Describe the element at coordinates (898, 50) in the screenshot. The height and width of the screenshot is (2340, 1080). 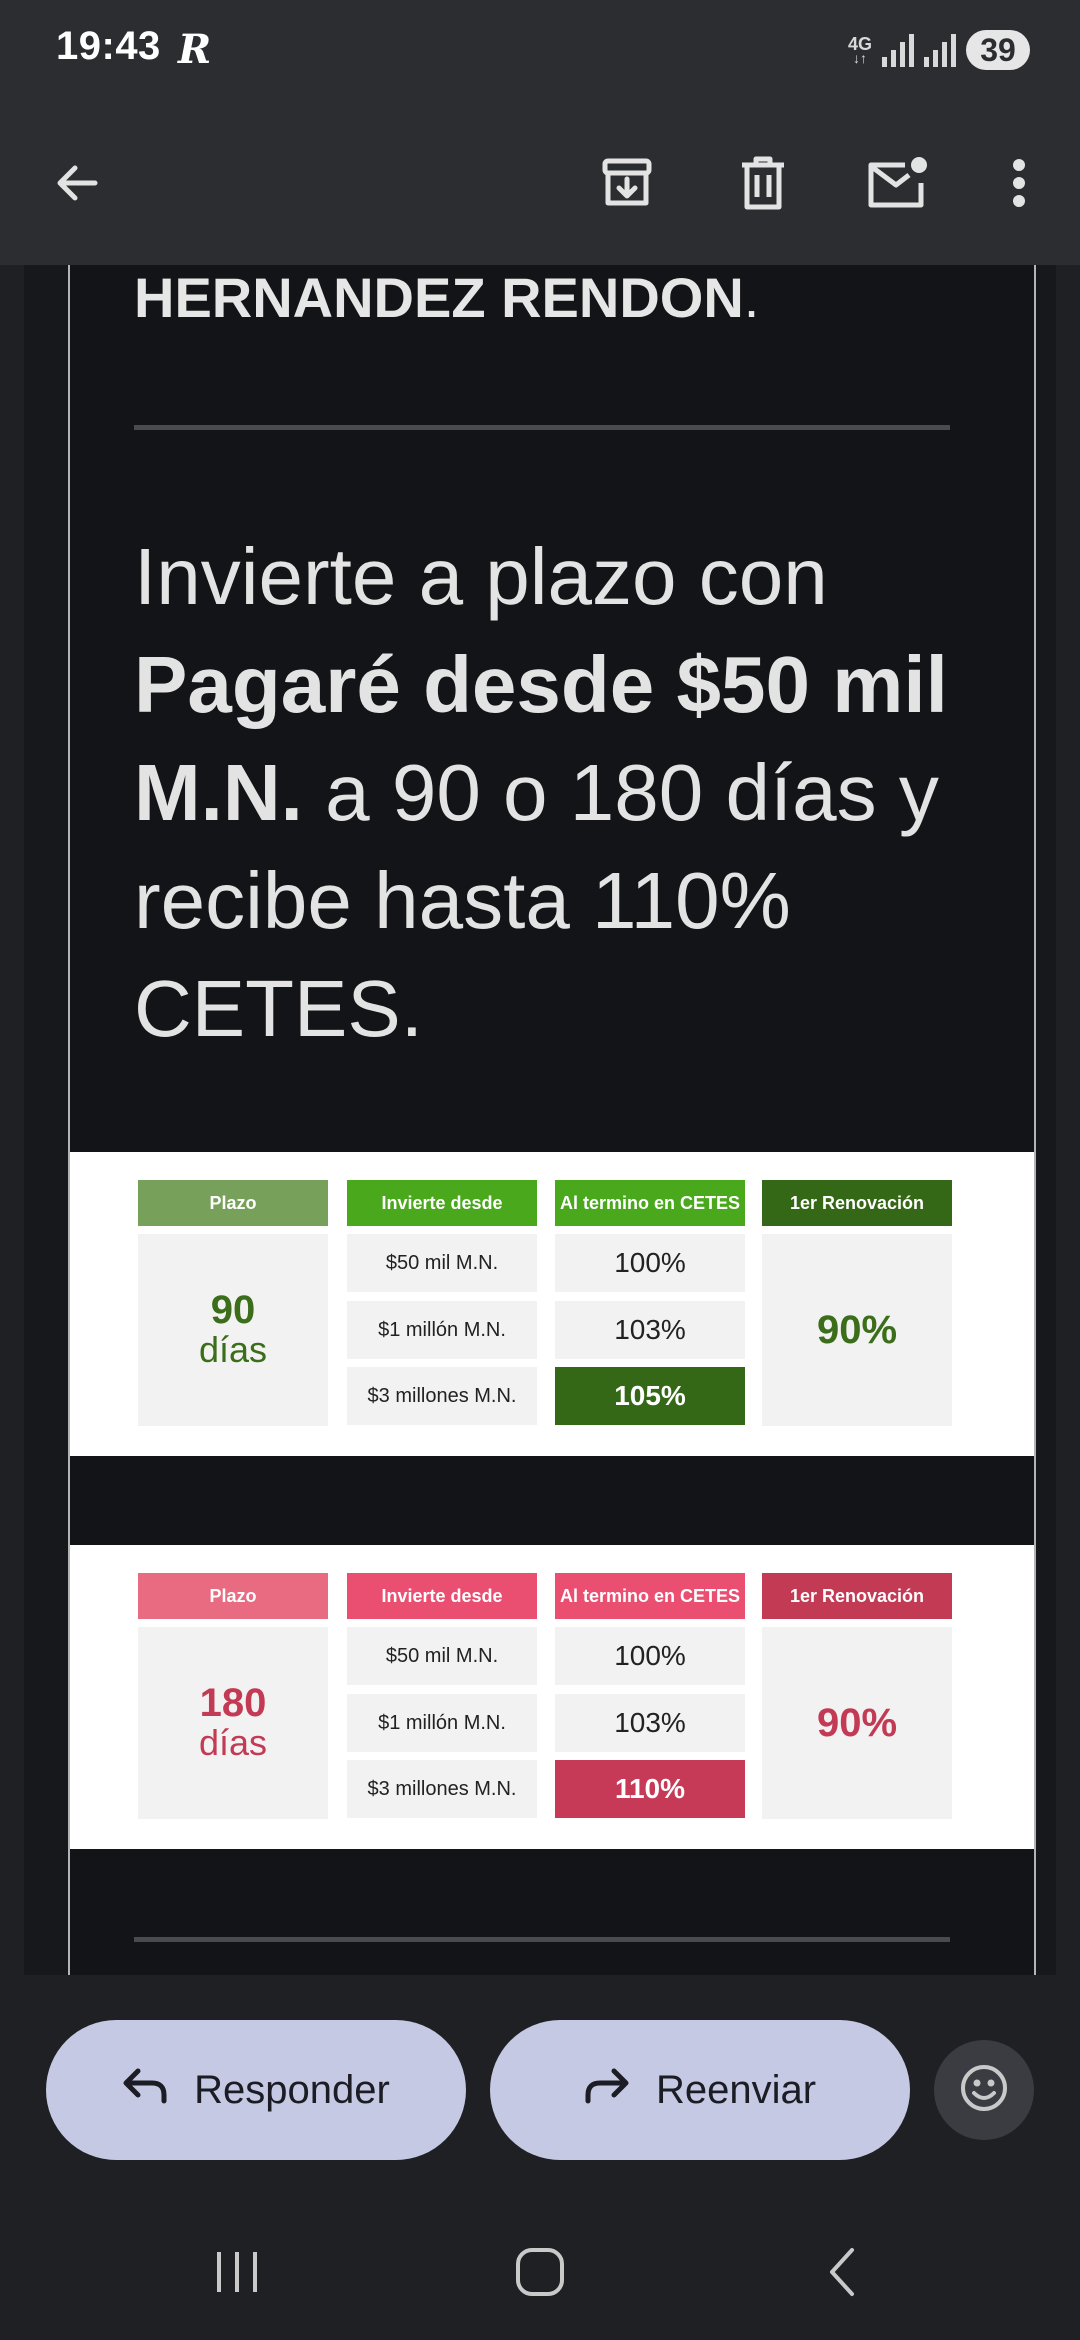
I see `signal-bars-icon` at that location.